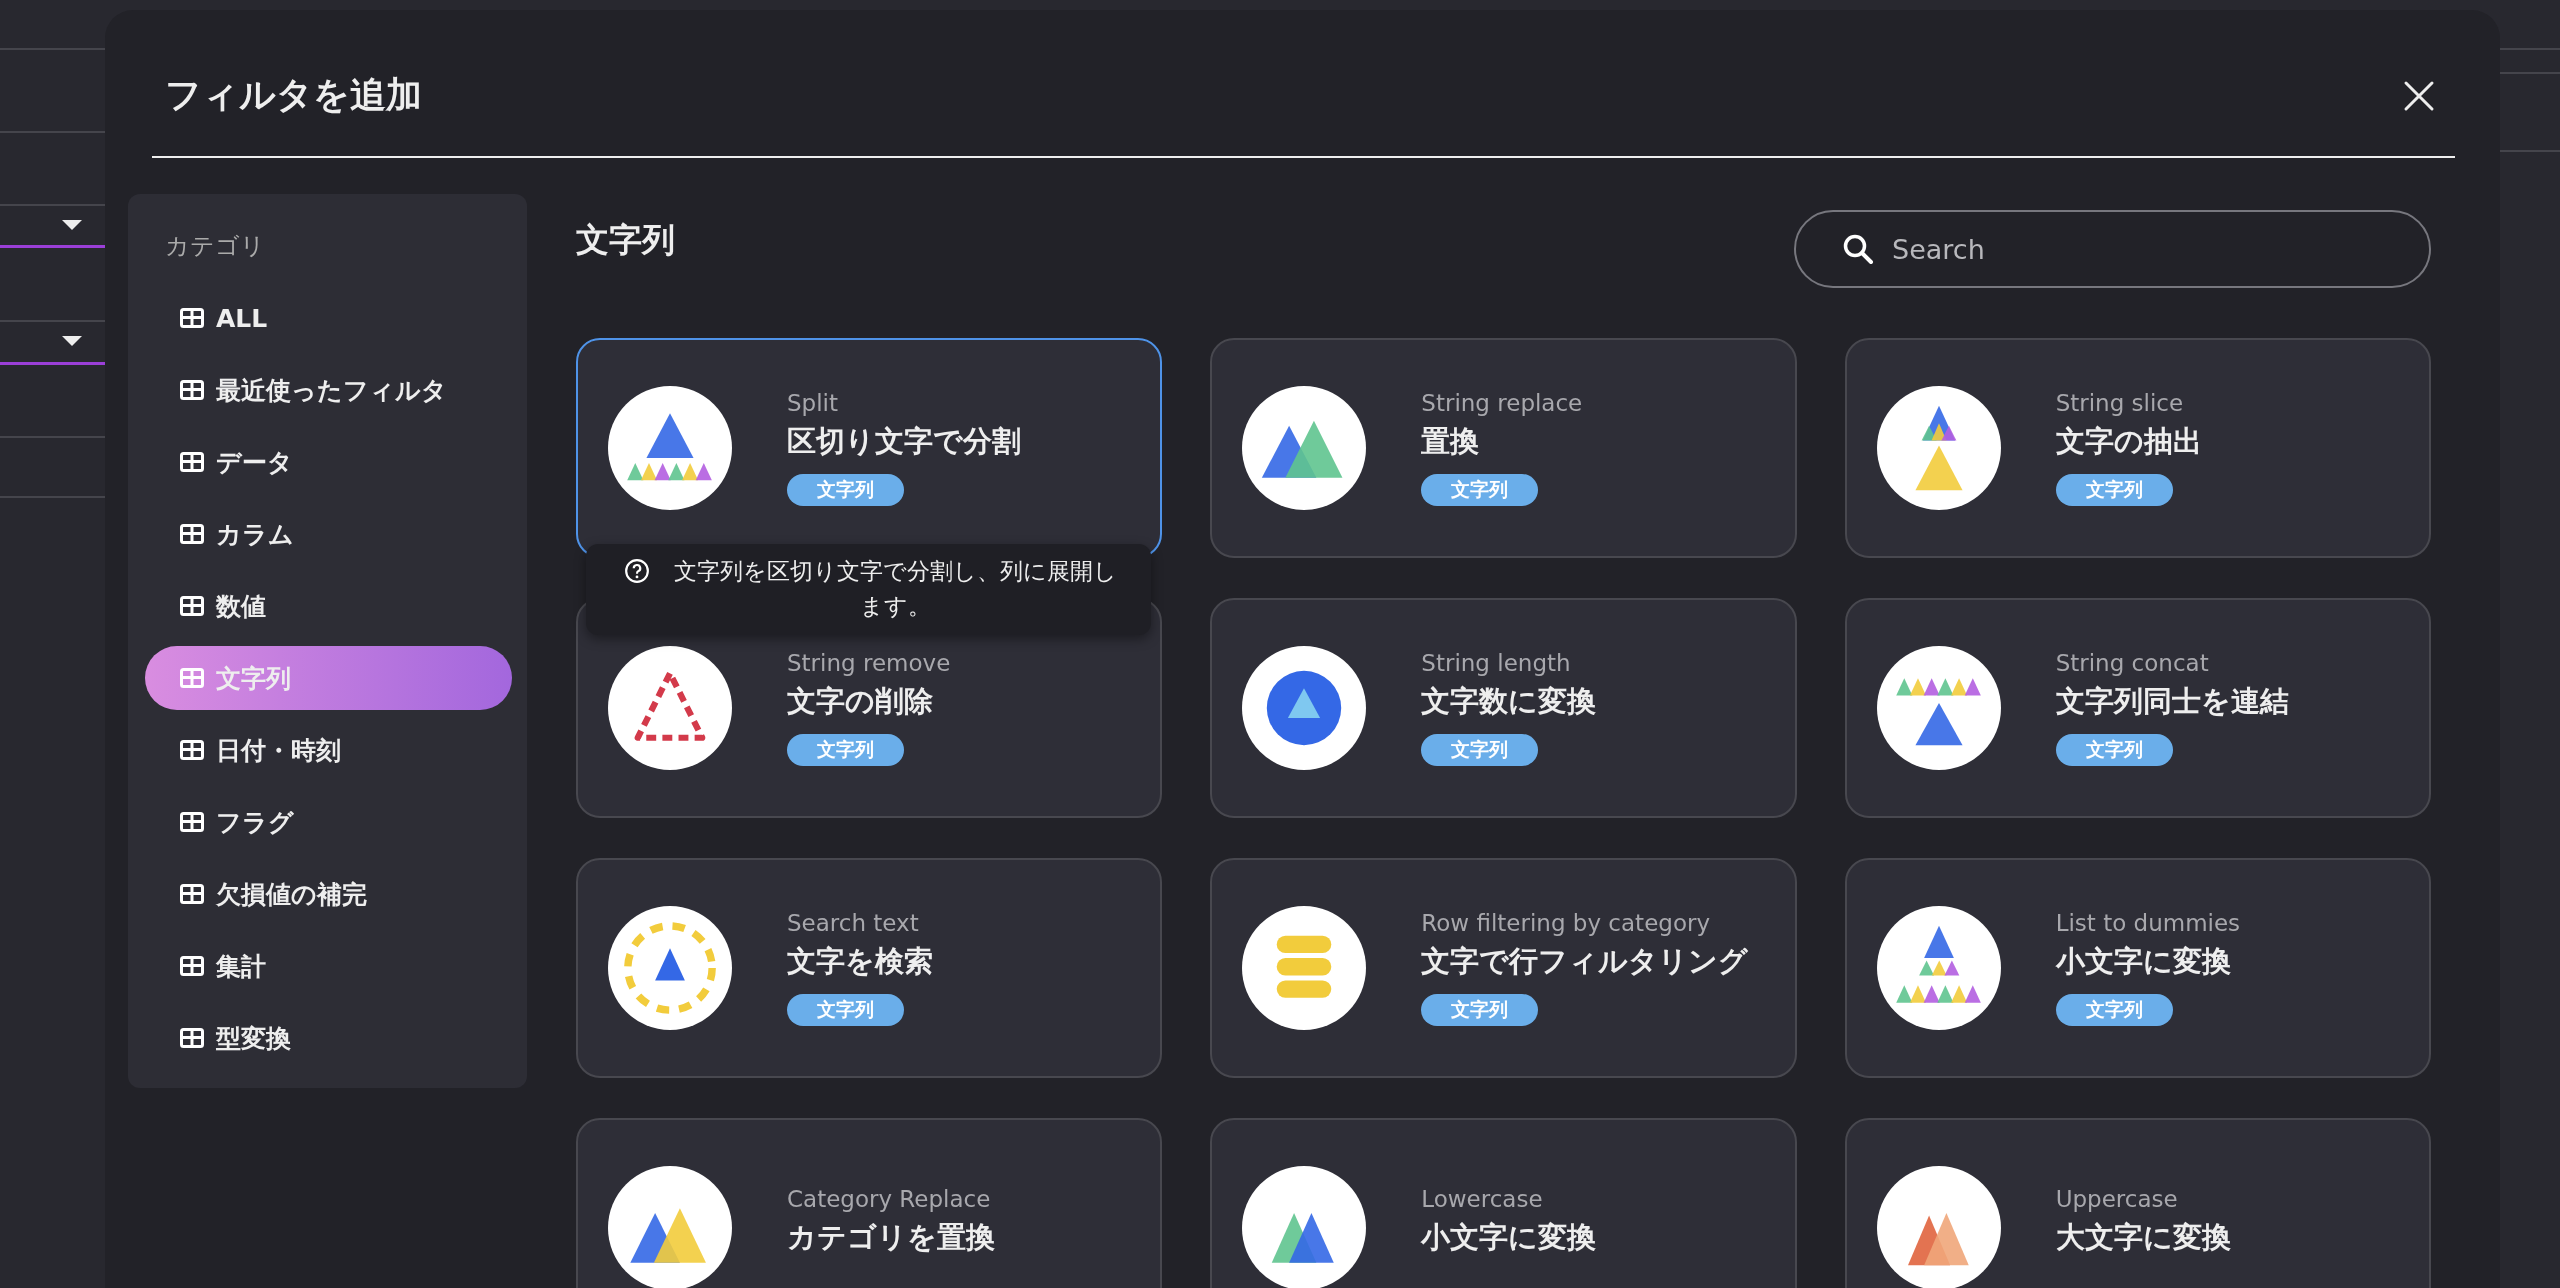 This screenshot has width=2560, height=1288. Describe the element at coordinates (328, 1038) in the screenshot. I see `category-item: 型変換` at that location.